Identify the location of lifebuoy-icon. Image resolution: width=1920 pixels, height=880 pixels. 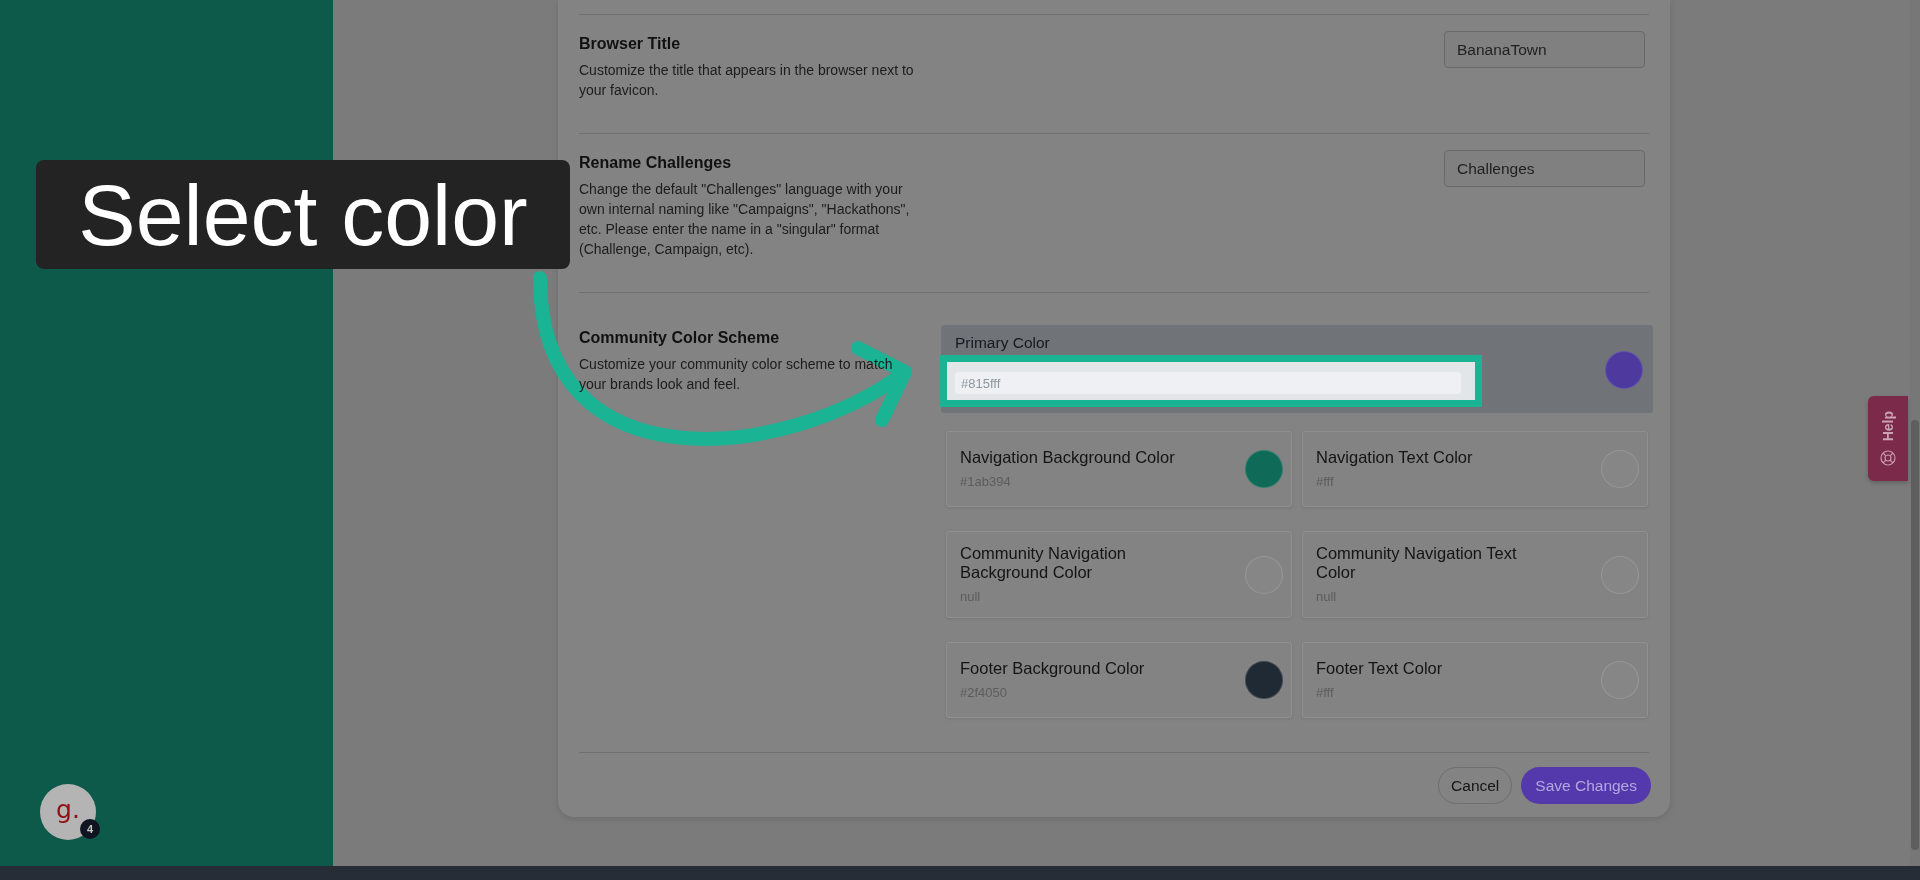
(1888, 457).